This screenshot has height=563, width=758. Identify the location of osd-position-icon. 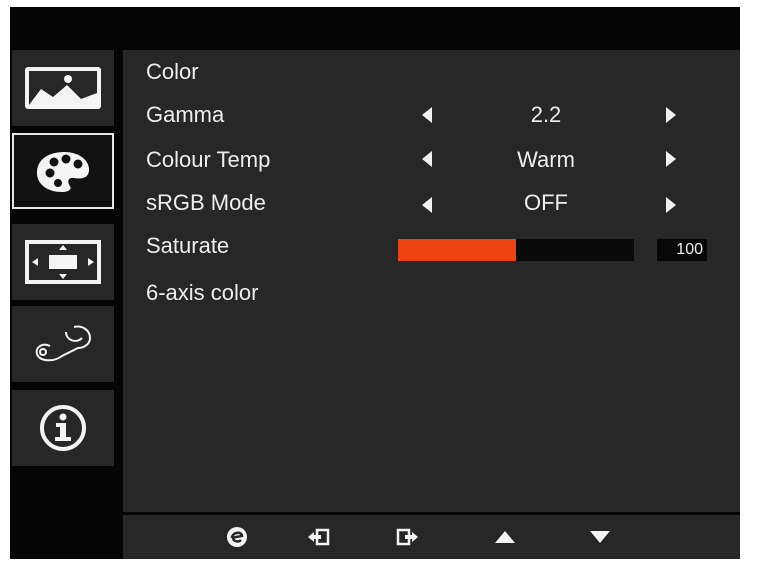
(63, 262).